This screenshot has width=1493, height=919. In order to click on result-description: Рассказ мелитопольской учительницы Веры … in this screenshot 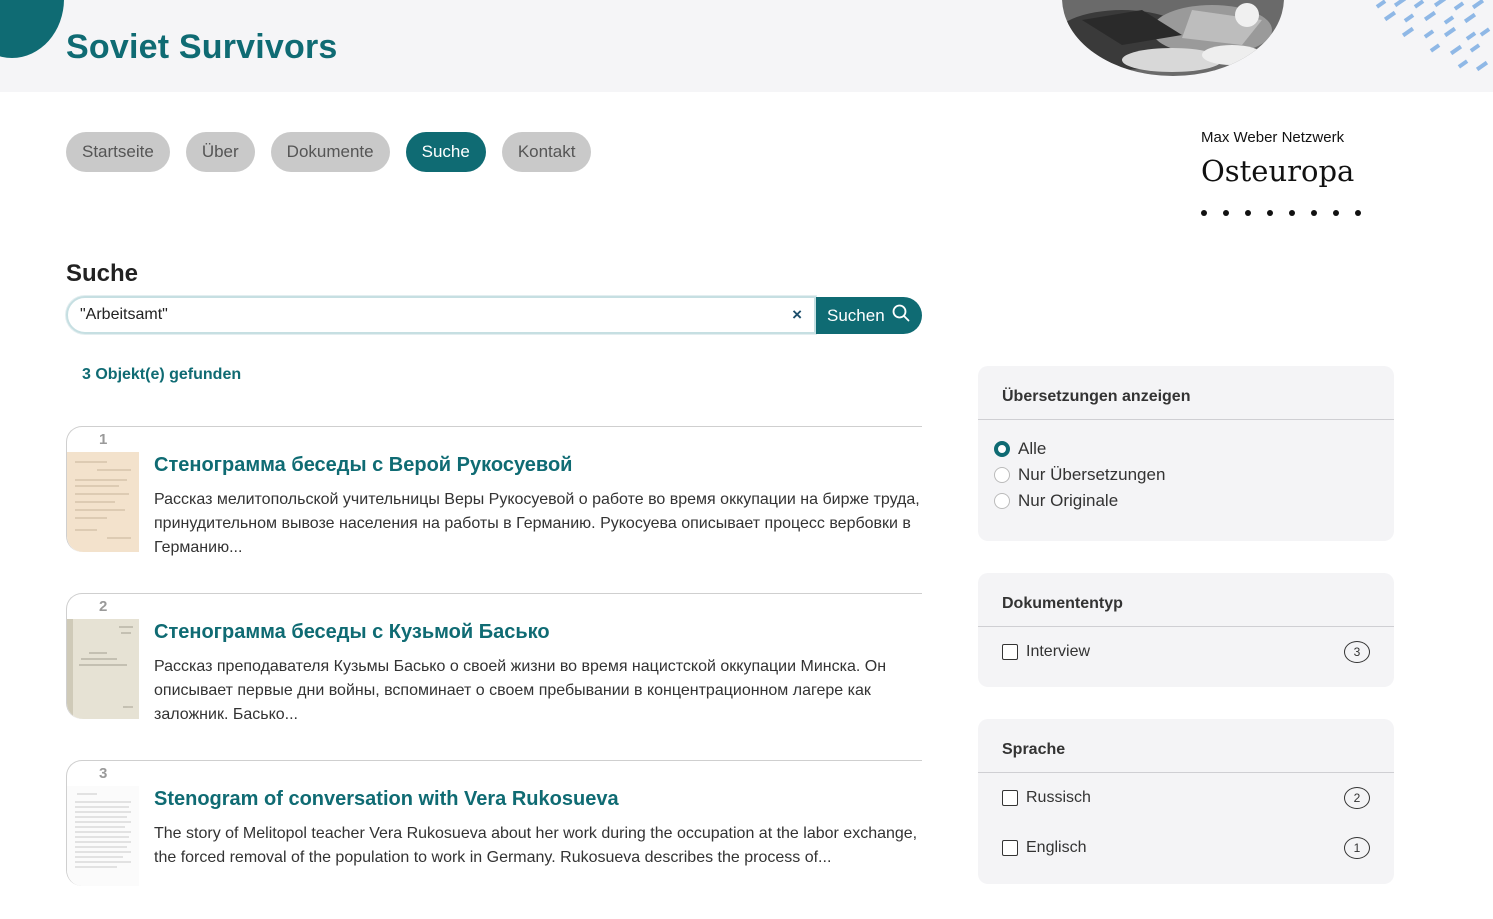, I will do `click(537, 523)`.